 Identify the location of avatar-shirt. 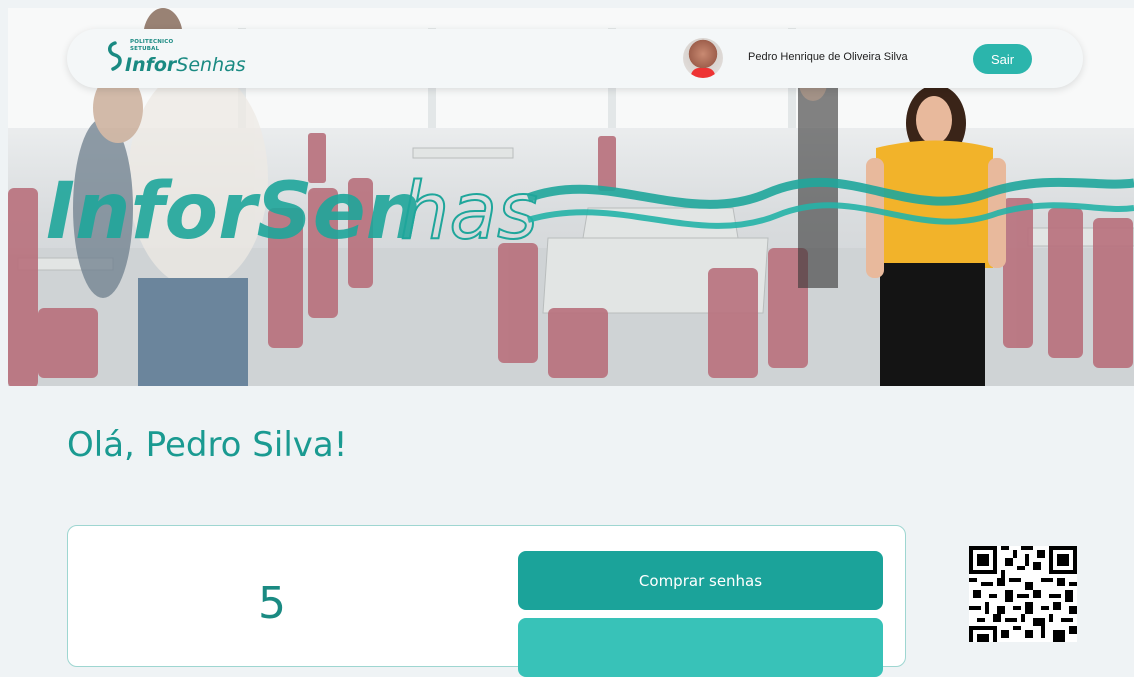
(703, 73).